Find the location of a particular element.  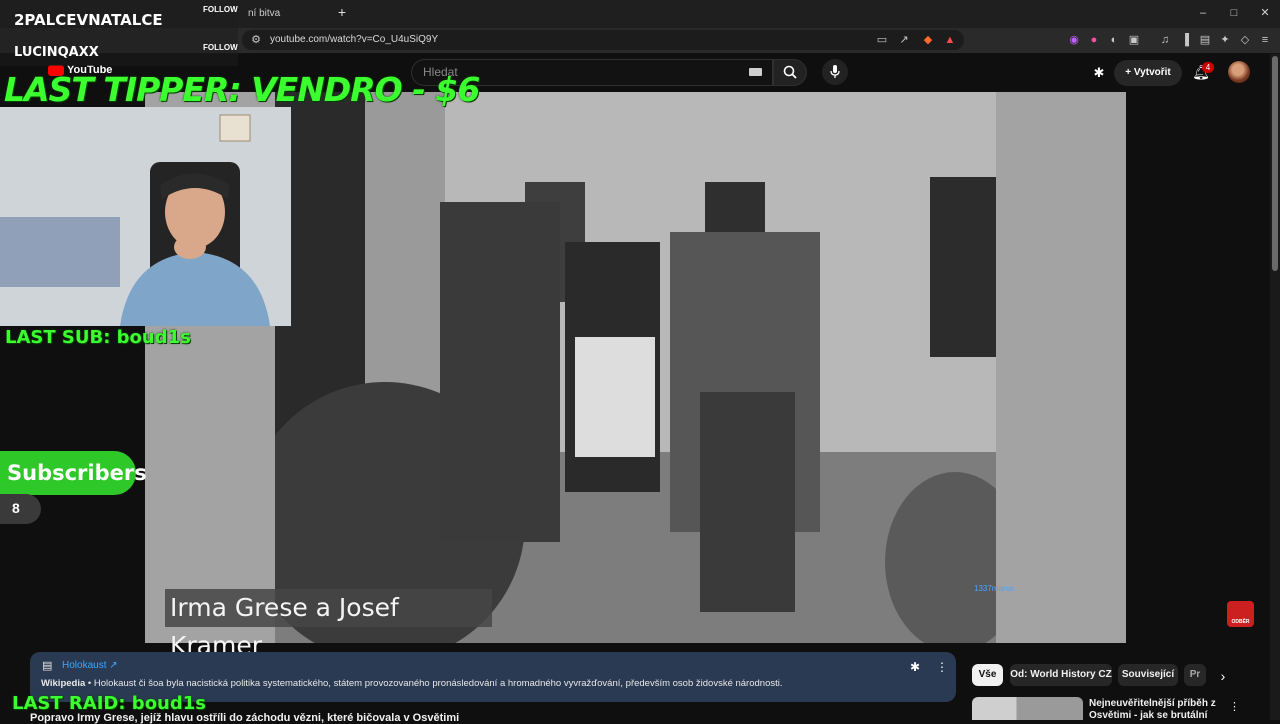

leo-ai-icon: ✦ is located at coordinates (1225, 40).